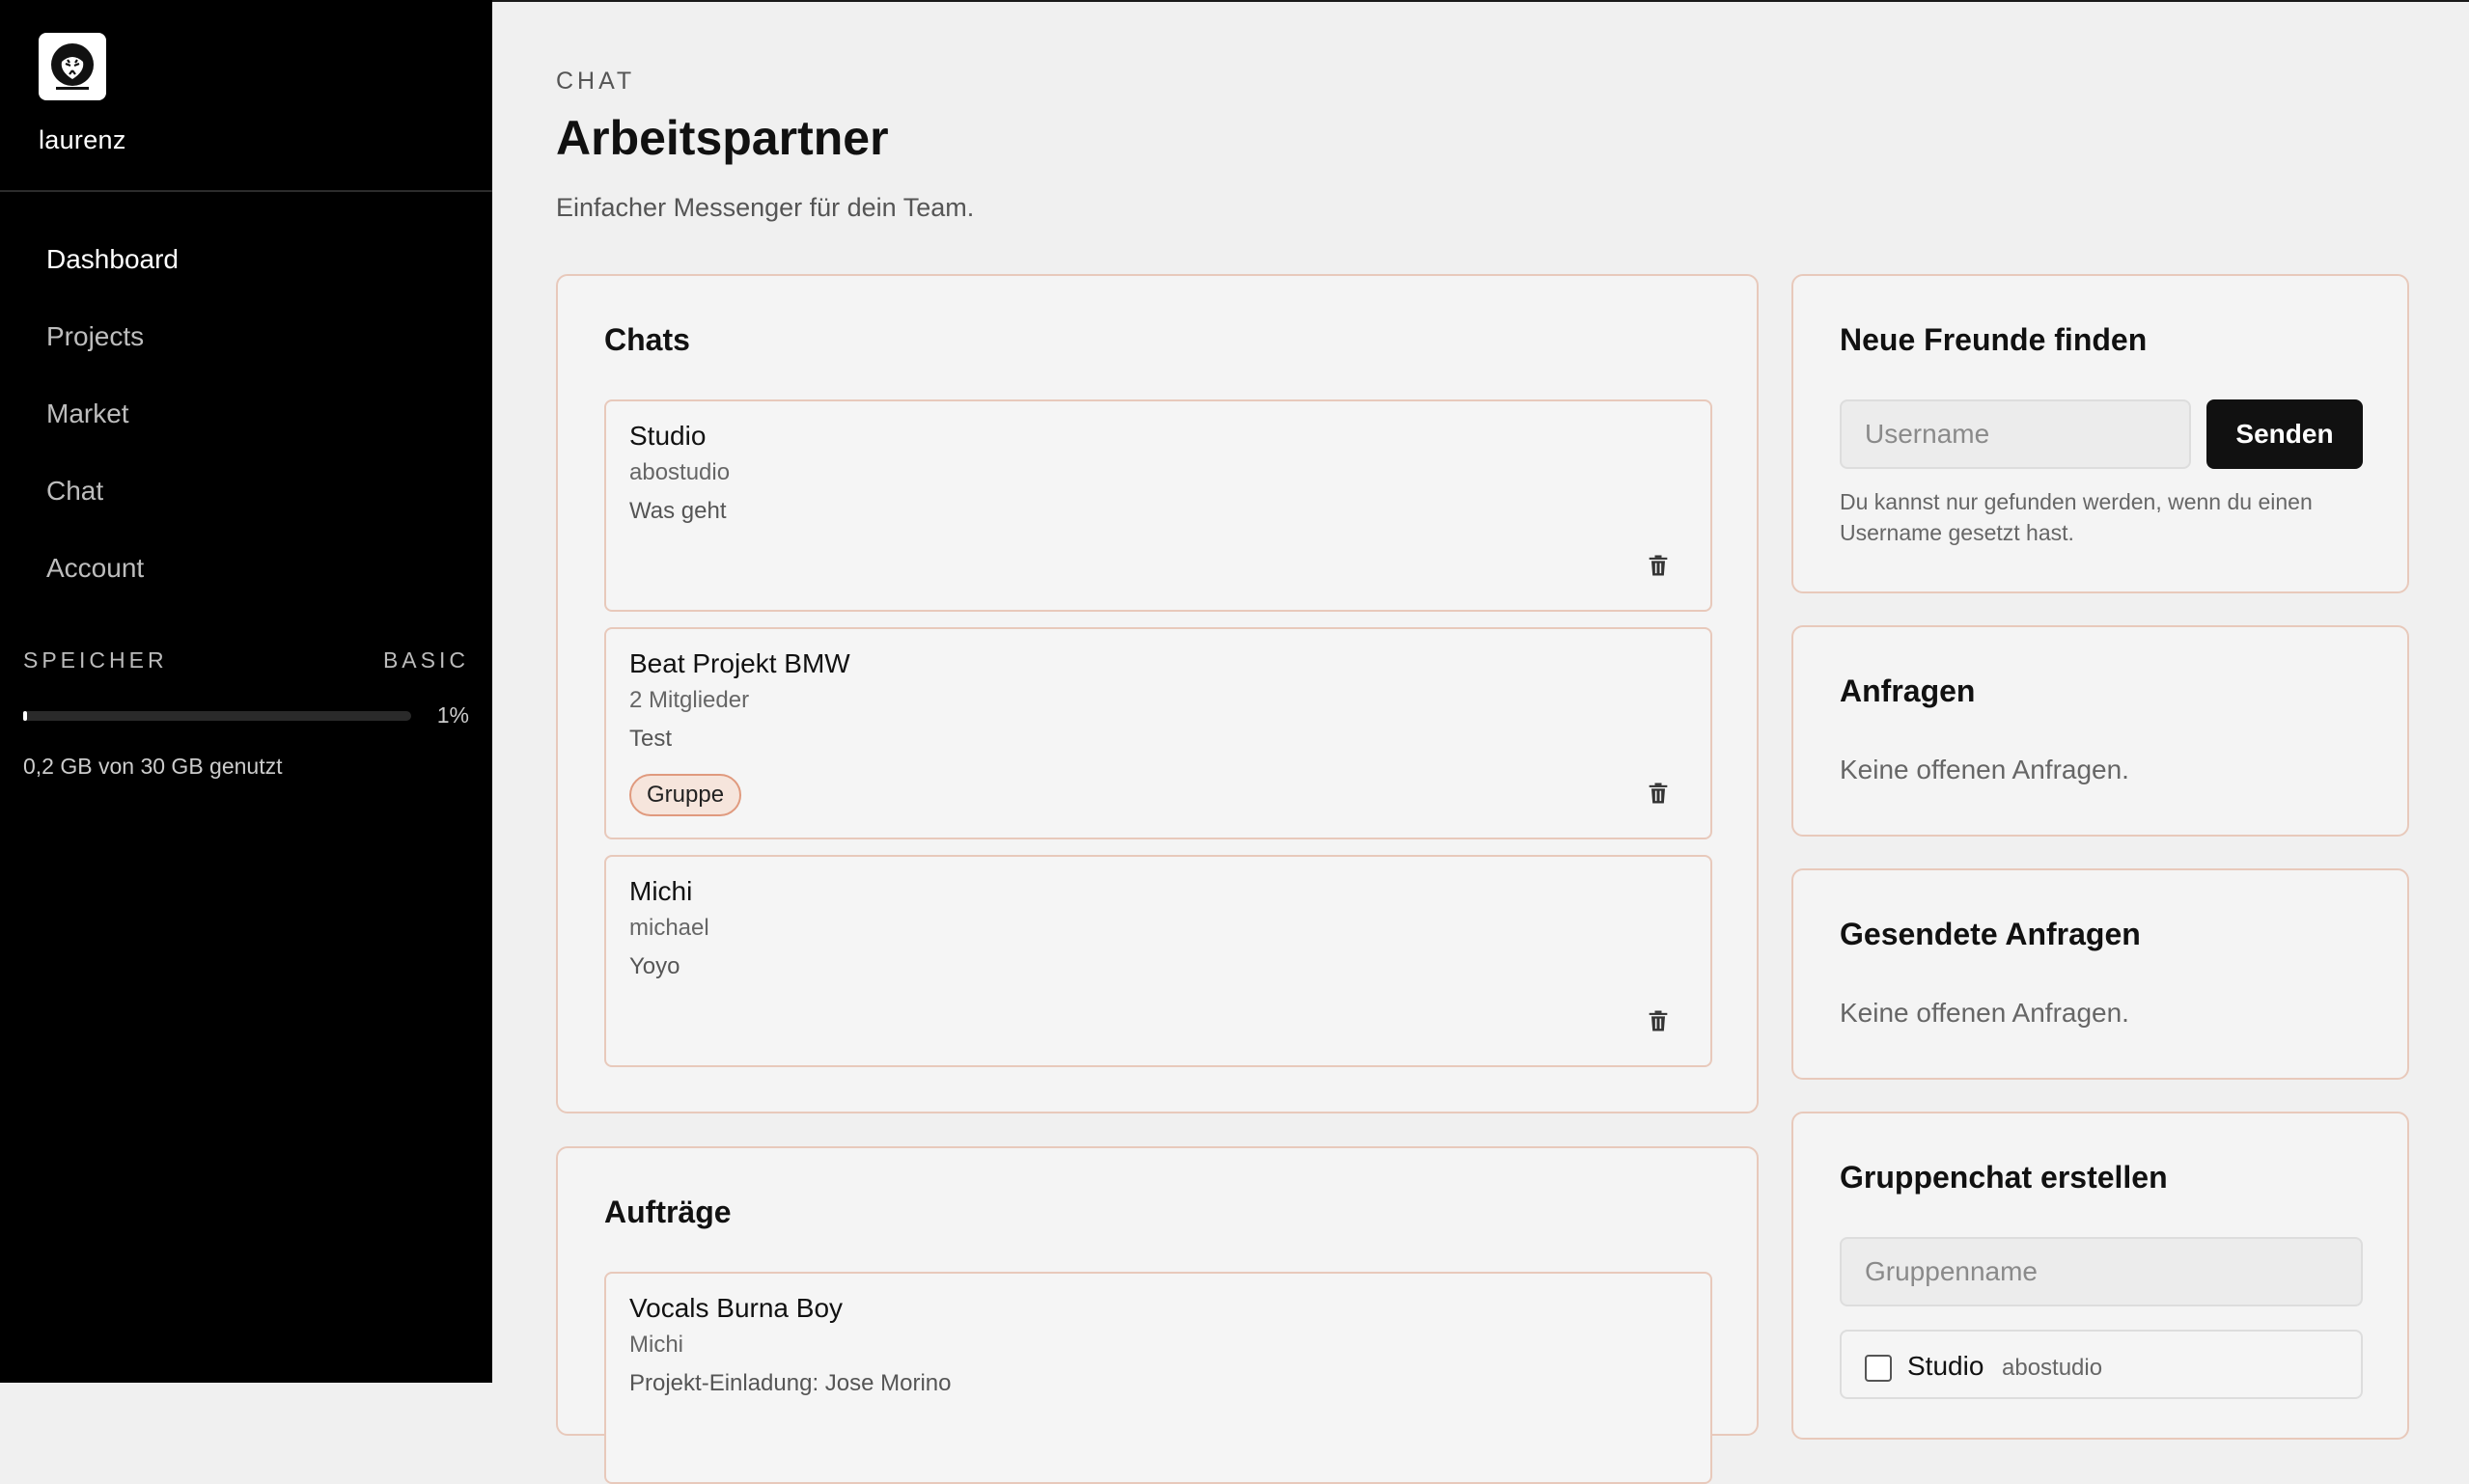 The image size is (2469, 1484). I want to click on chat-last-message: Yoyo, so click(654, 966).